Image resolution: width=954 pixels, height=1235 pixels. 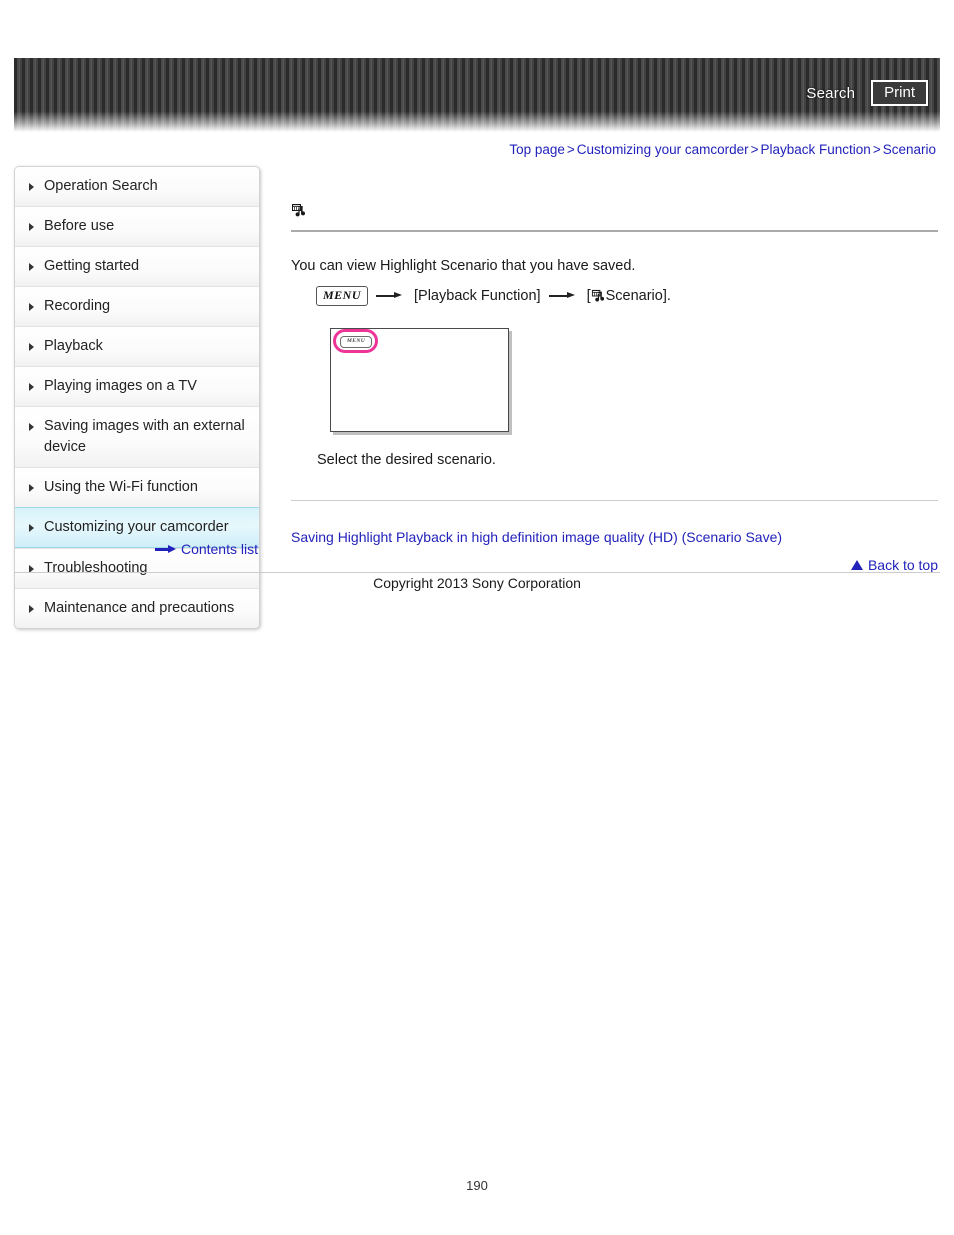 What do you see at coordinates (537, 149) in the screenshot?
I see `breadcrumb-item-top-page: Top page` at bounding box center [537, 149].